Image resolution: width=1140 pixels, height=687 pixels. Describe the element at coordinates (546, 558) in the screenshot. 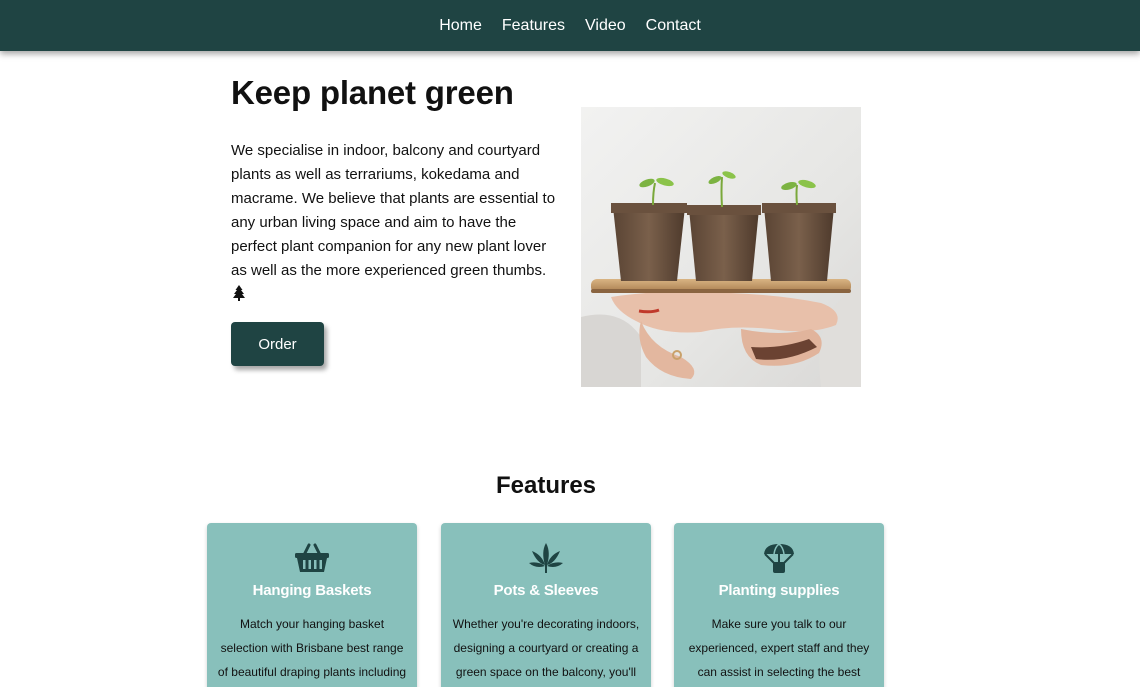

I see `cannabis-leaf-icon` at that location.